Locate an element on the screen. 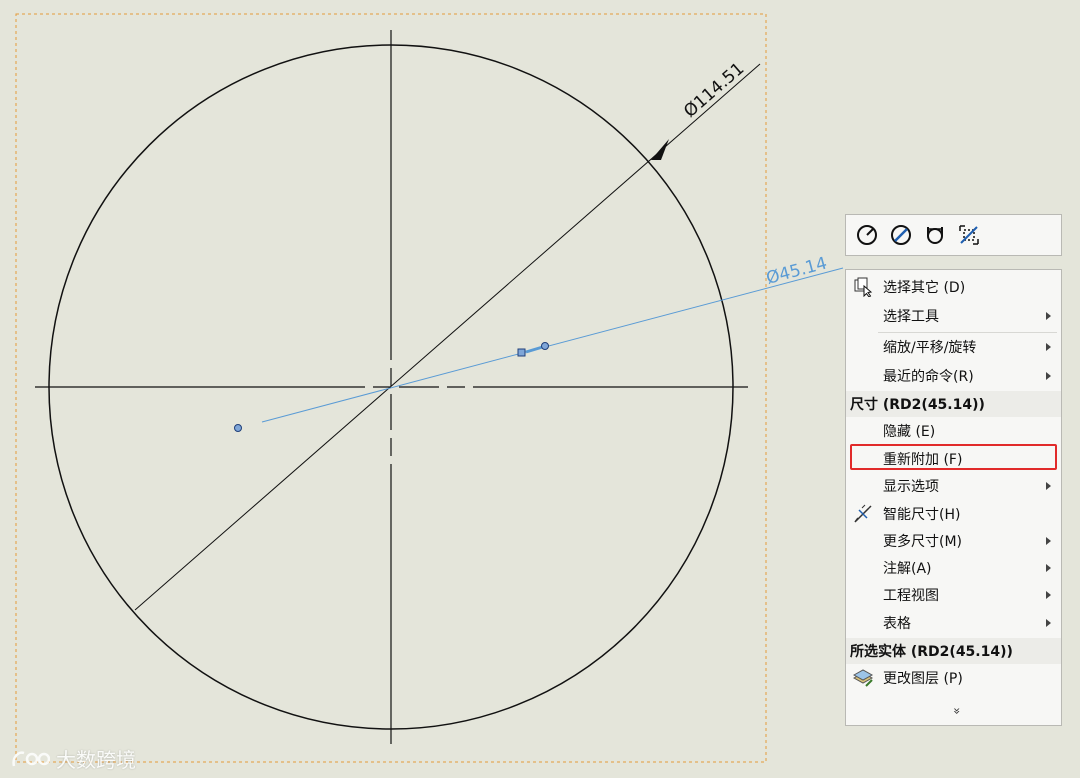 This screenshot has height=778, width=1080. menu-item-label: 选择其它 (D) is located at coordinates (924, 288).